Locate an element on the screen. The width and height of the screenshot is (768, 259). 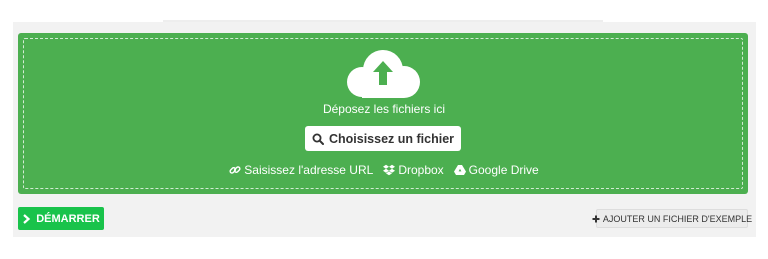
url-source-link: Saisissez l'adresse URL is located at coordinates (301, 170).